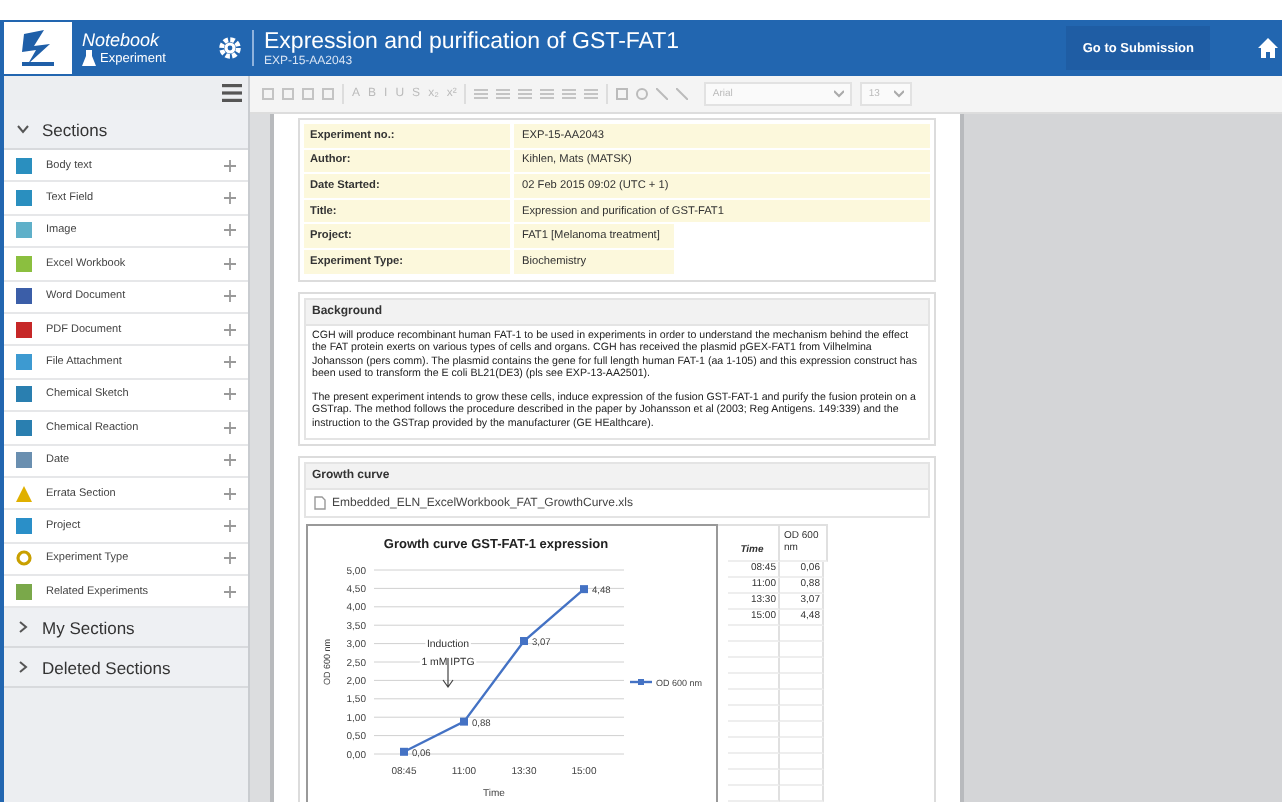 The width and height of the screenshot is (1282, 802). What do you see at coordinates (122, 40) in the screenshot?
I see `app-name: Notebook` at bounding box center [122, 40].